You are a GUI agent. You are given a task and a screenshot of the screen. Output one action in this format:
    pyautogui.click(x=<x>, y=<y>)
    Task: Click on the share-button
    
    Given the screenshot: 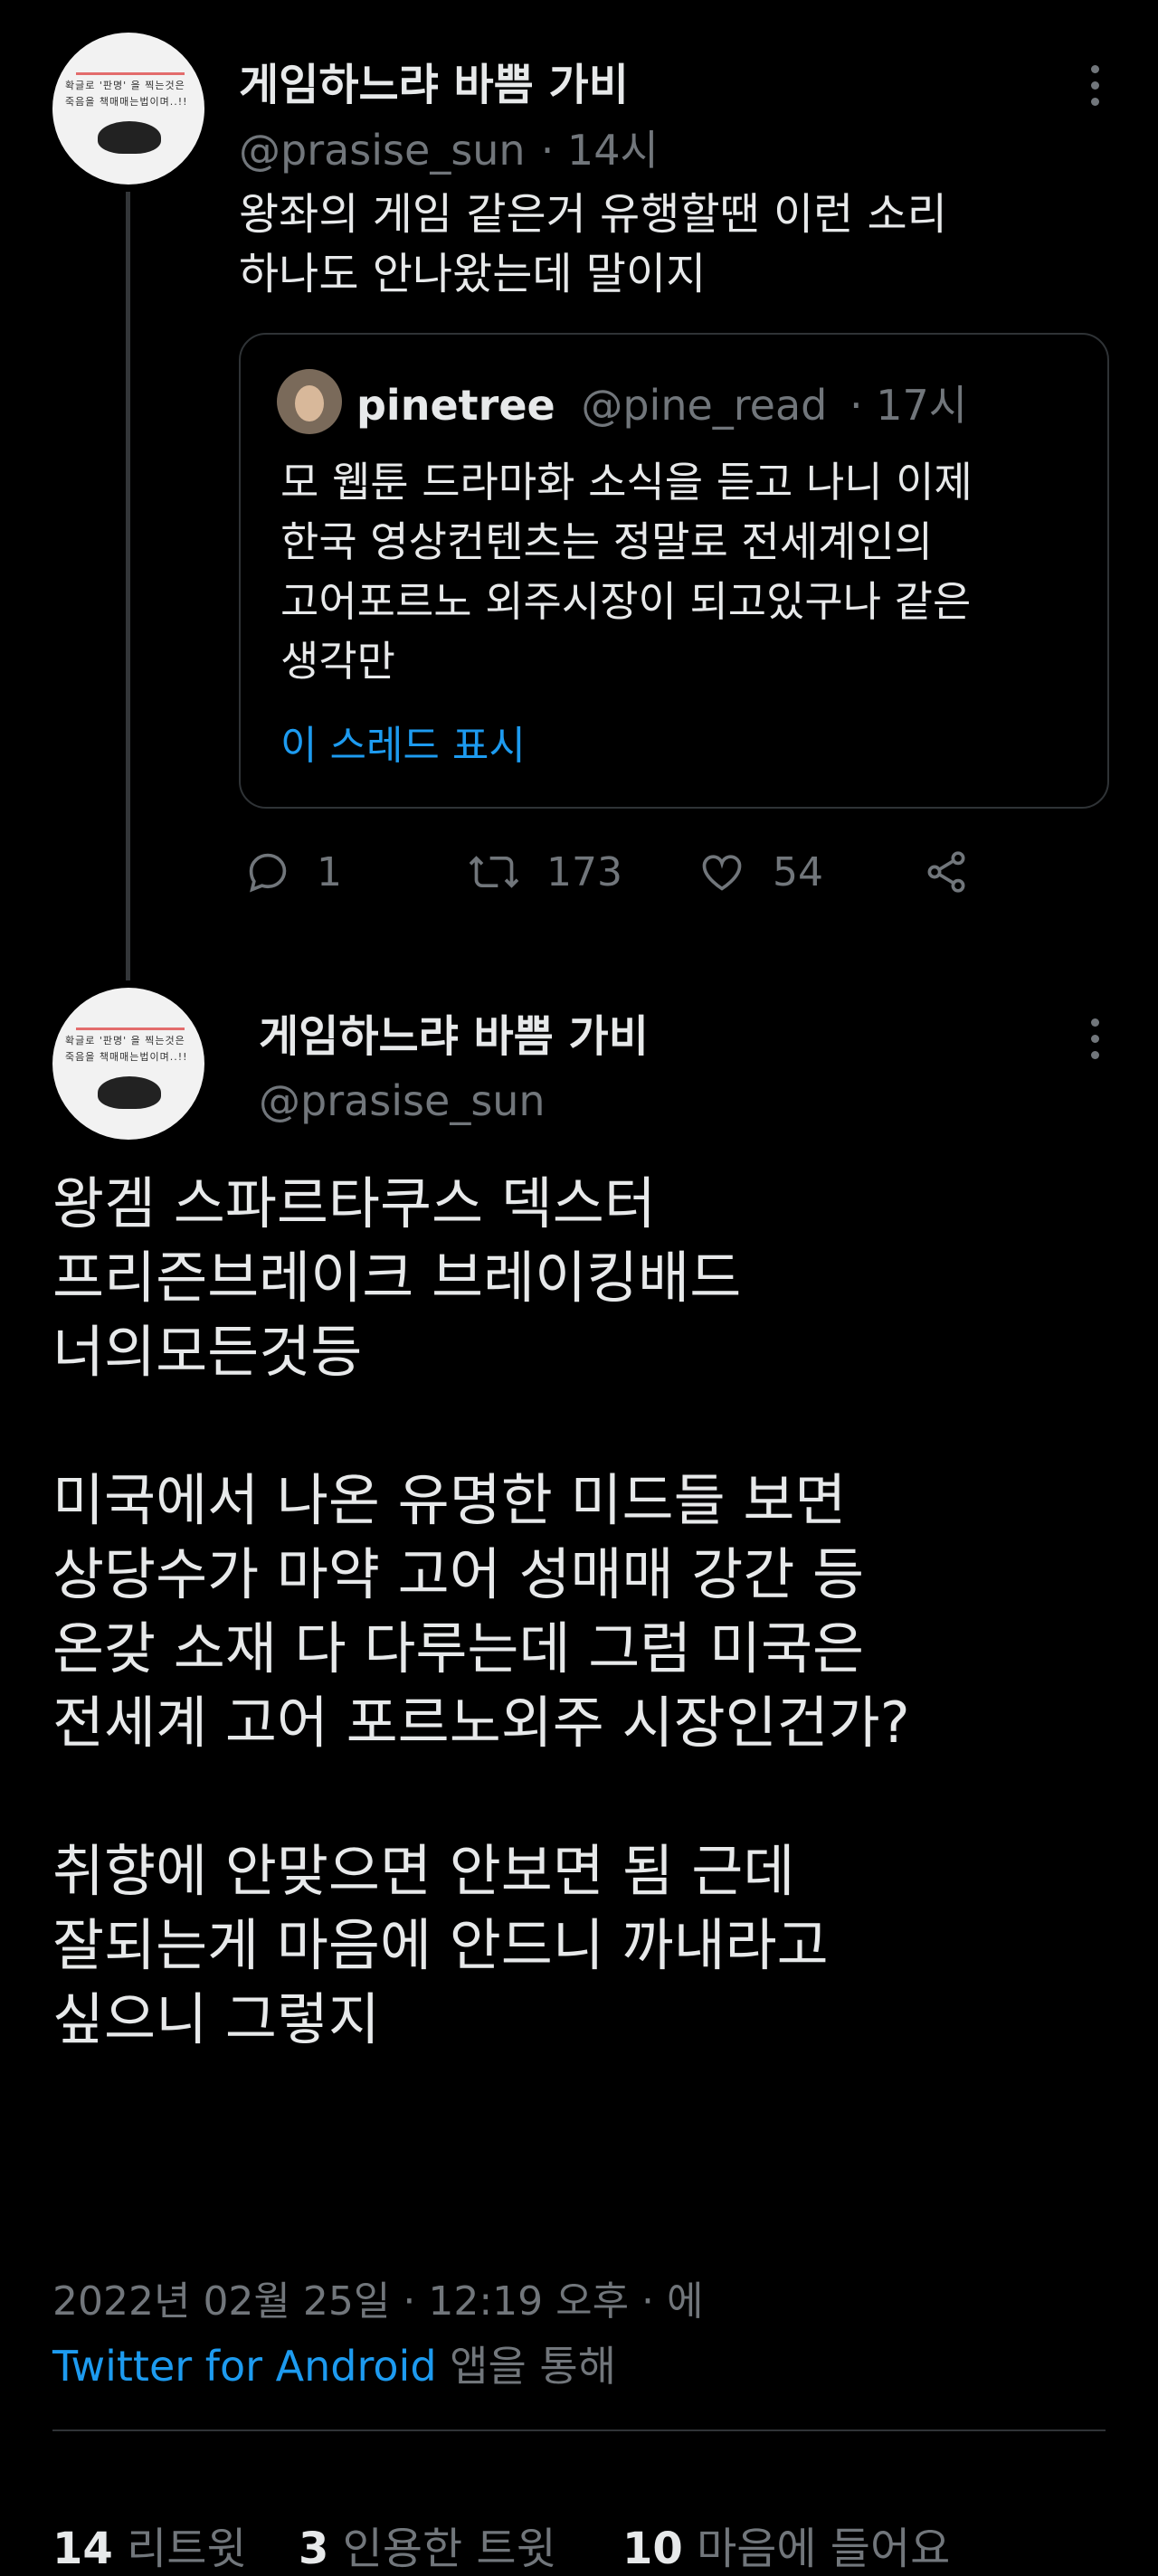 What is the action you would take?
    pyautogui.click(x=958, y=872)
    